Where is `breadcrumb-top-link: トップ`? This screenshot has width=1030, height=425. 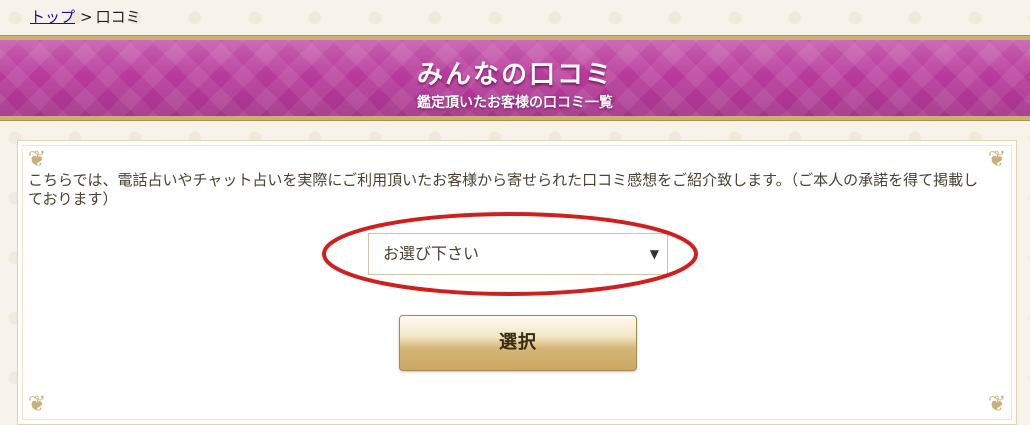 breadcrumb-top-link: トップ is located at coordinates (52, 17).